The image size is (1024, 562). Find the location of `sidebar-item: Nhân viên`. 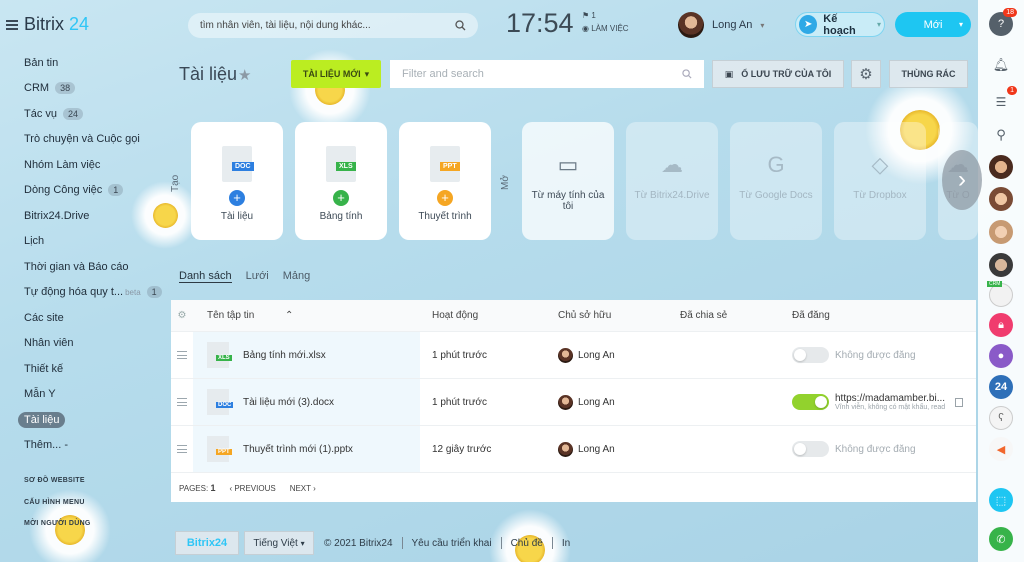

sidebar-item: Nhân viên is located at coordinates (93, 344).